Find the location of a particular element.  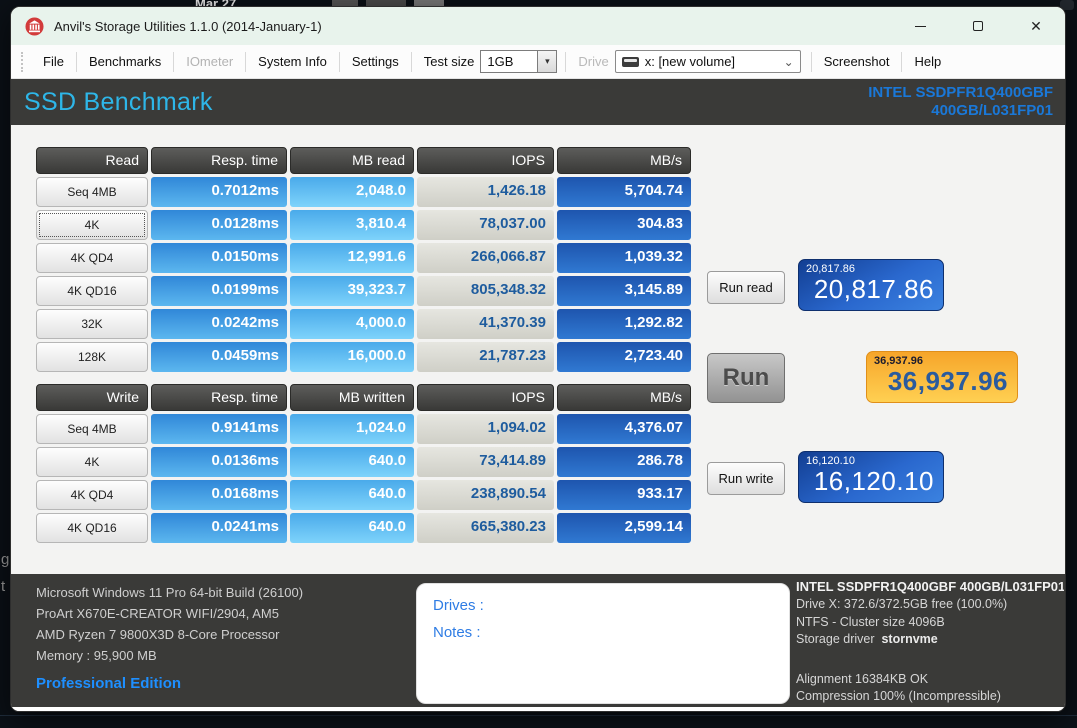

cell-mbs: 5,704.74 is located at coordinates (624, 192).